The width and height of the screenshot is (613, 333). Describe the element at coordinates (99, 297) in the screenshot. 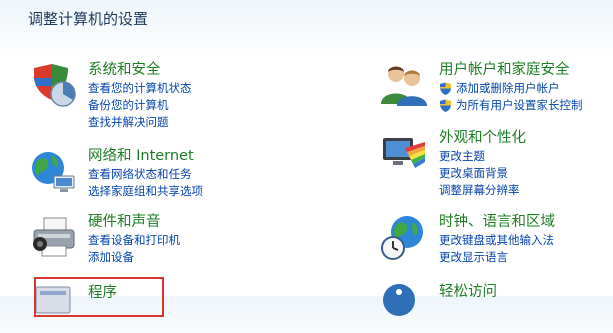

I see `programs-highlight-box` at that location.